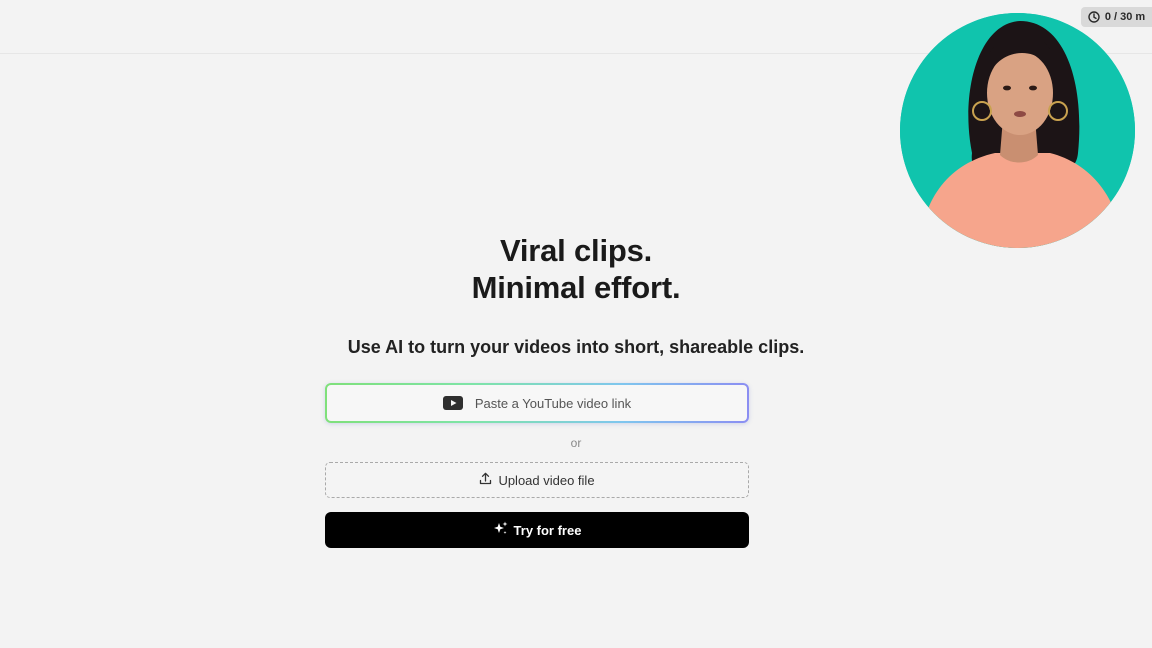 This screenshot has height=648, width=1152. I want to click on or-divider: or, so click(576, 443).